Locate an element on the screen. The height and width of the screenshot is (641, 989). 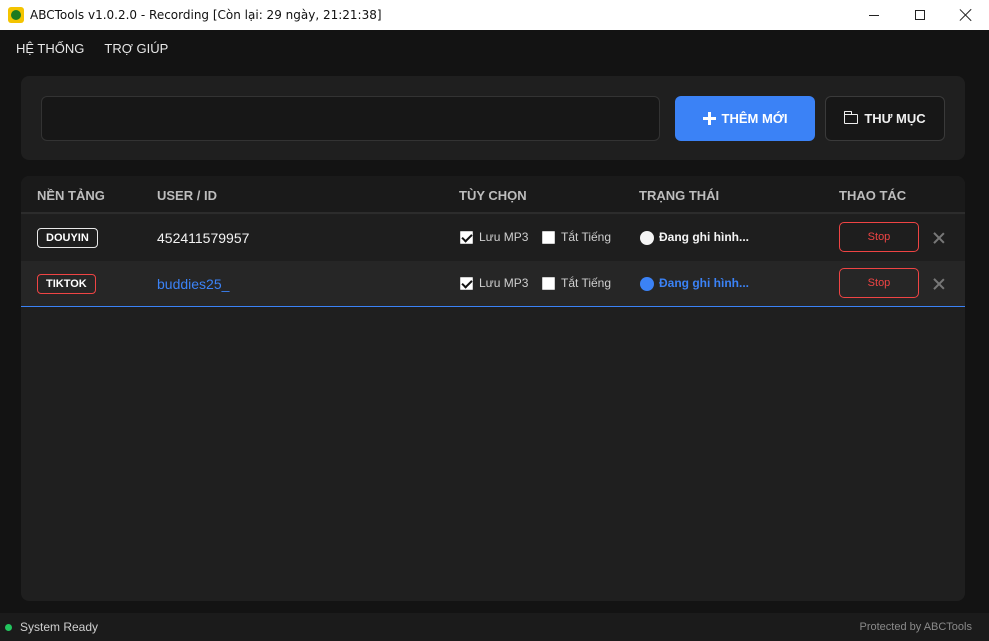
user-id: 452411579957 is located at coordinates (203, 238).